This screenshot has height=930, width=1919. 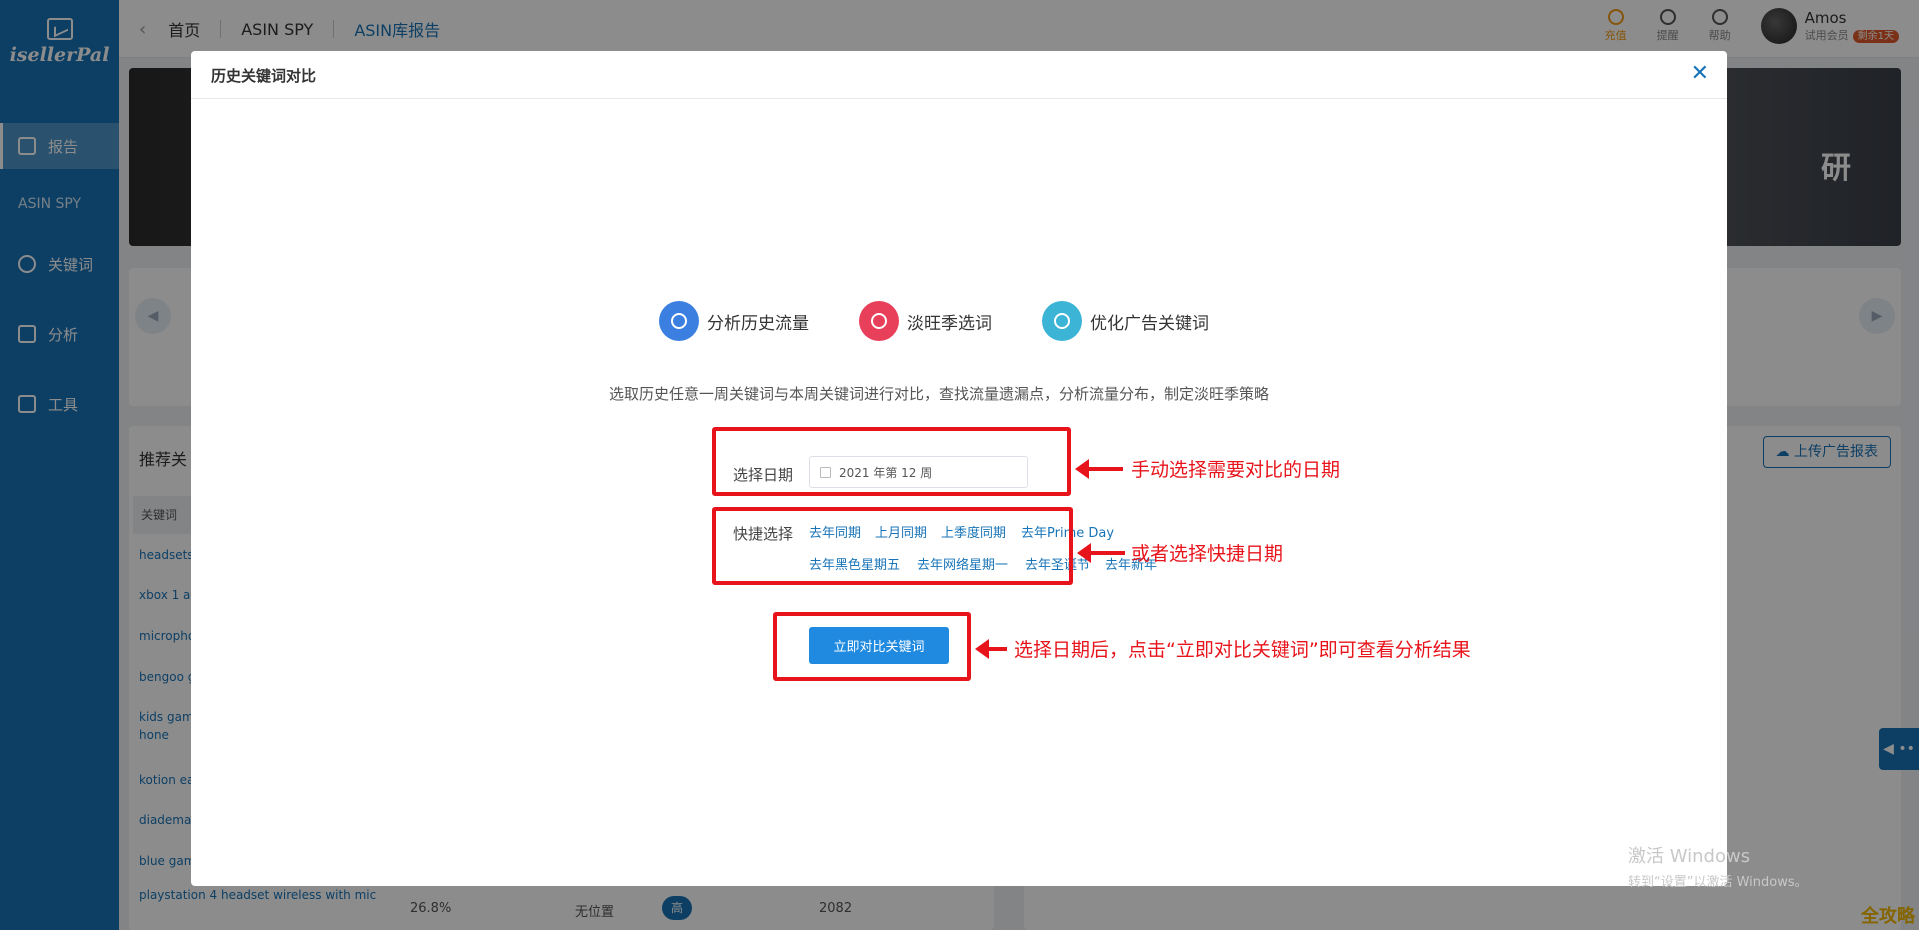 I want to click on windows-activation-title: 激活 Windows, so click(x=1689, y=856).